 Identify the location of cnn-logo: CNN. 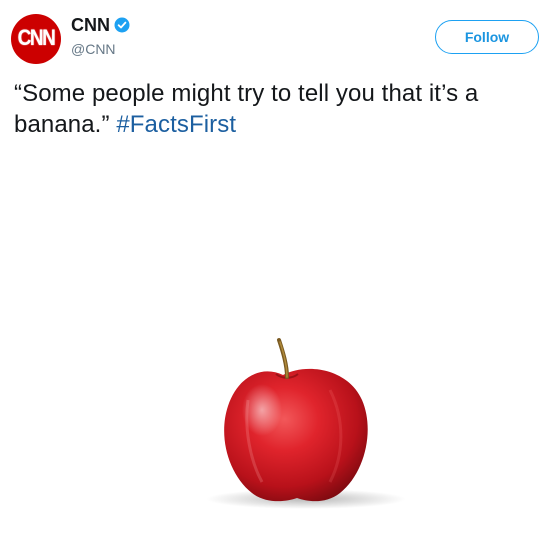
(36, 38).